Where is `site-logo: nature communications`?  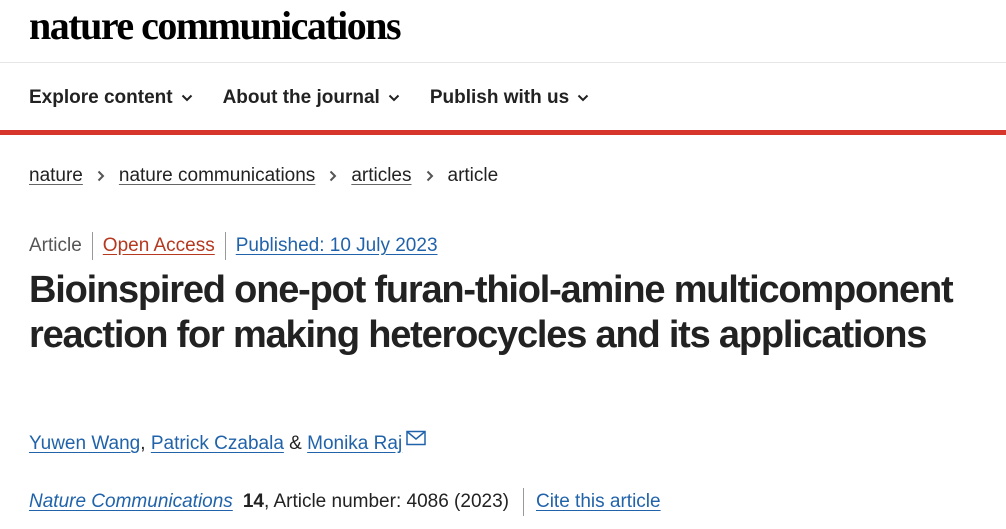
site-logo: nature communications is located at coordinates (215, 26).